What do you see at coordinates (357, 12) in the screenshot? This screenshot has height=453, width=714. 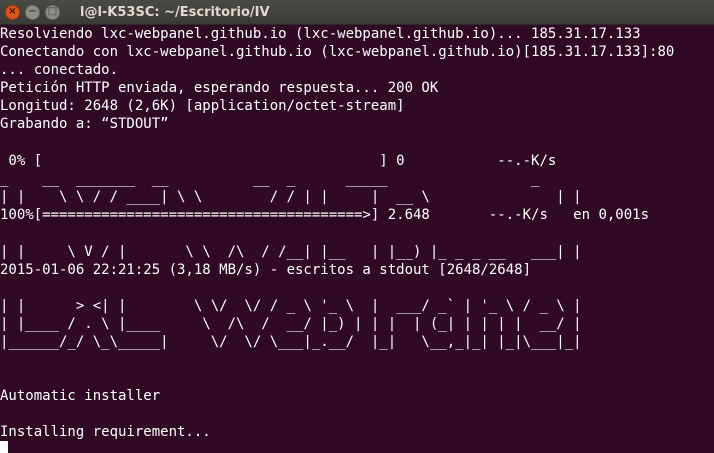 I see `title-bar: × − □ l@l-K53SC: ~/Escritorio/IV` at bounding box center [357, 12].